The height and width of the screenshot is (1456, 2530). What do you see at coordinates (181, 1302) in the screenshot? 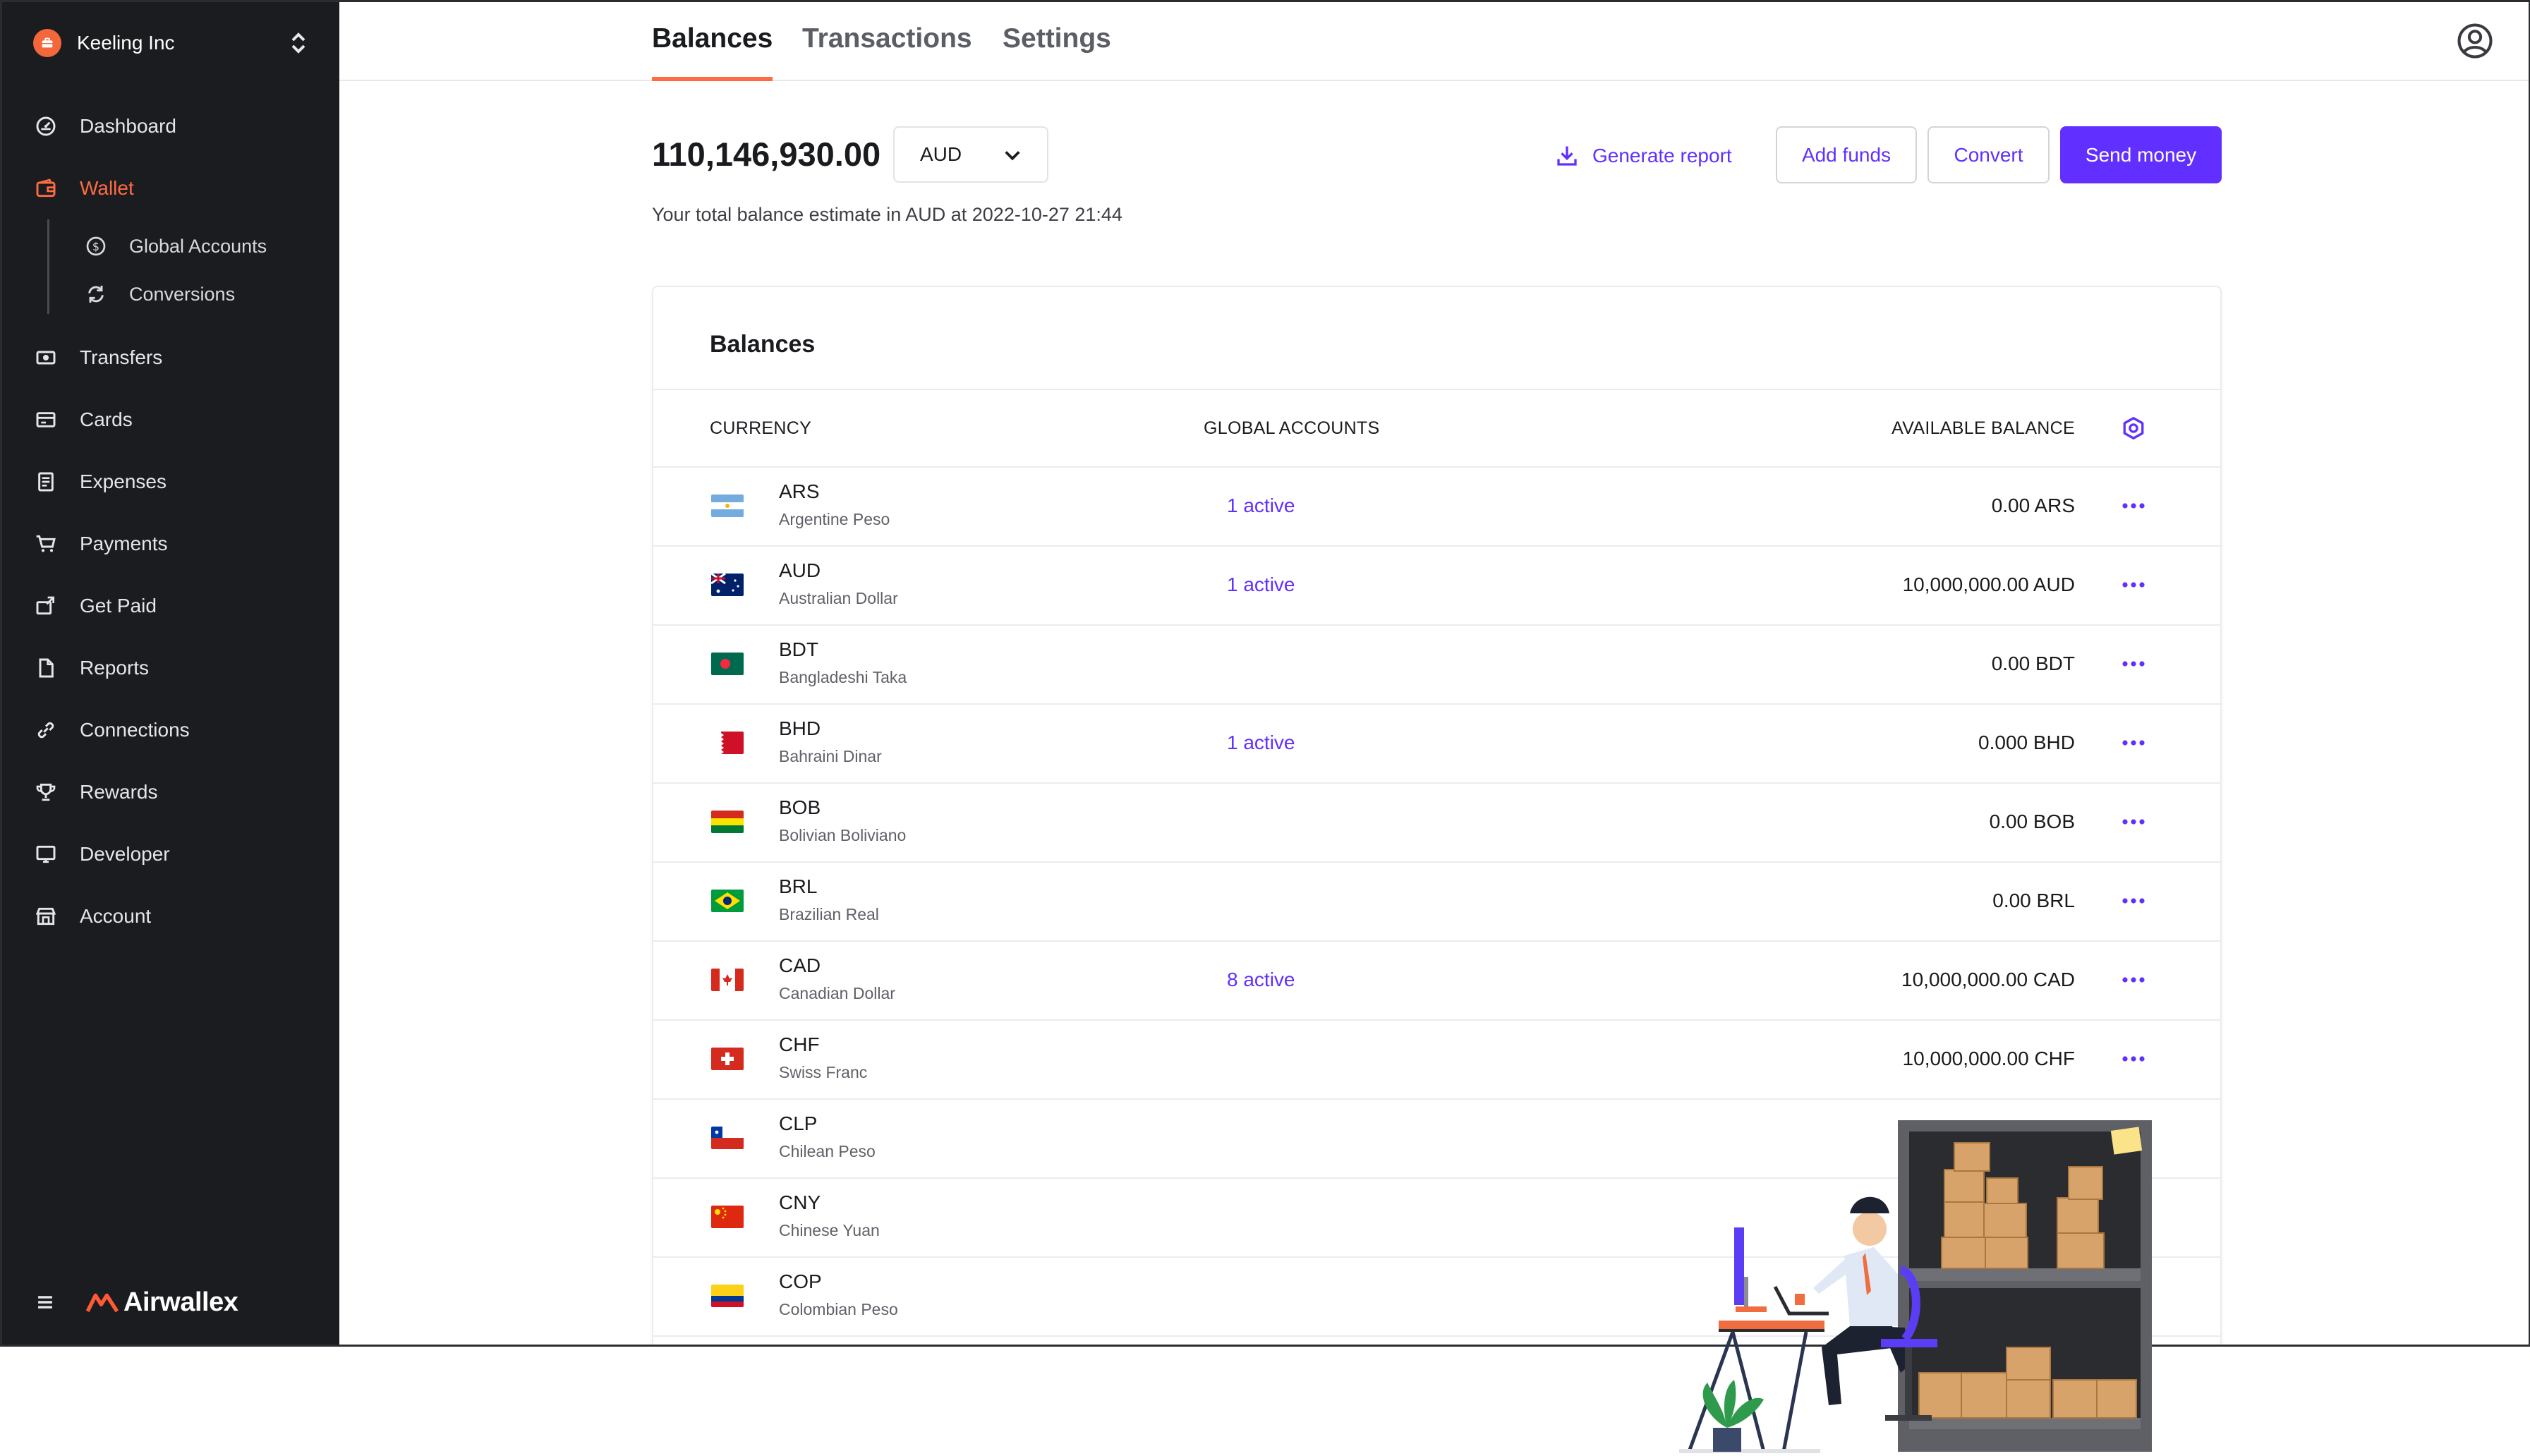
I see `brand-name: Airwallex` at bounding box center [181, 1302].